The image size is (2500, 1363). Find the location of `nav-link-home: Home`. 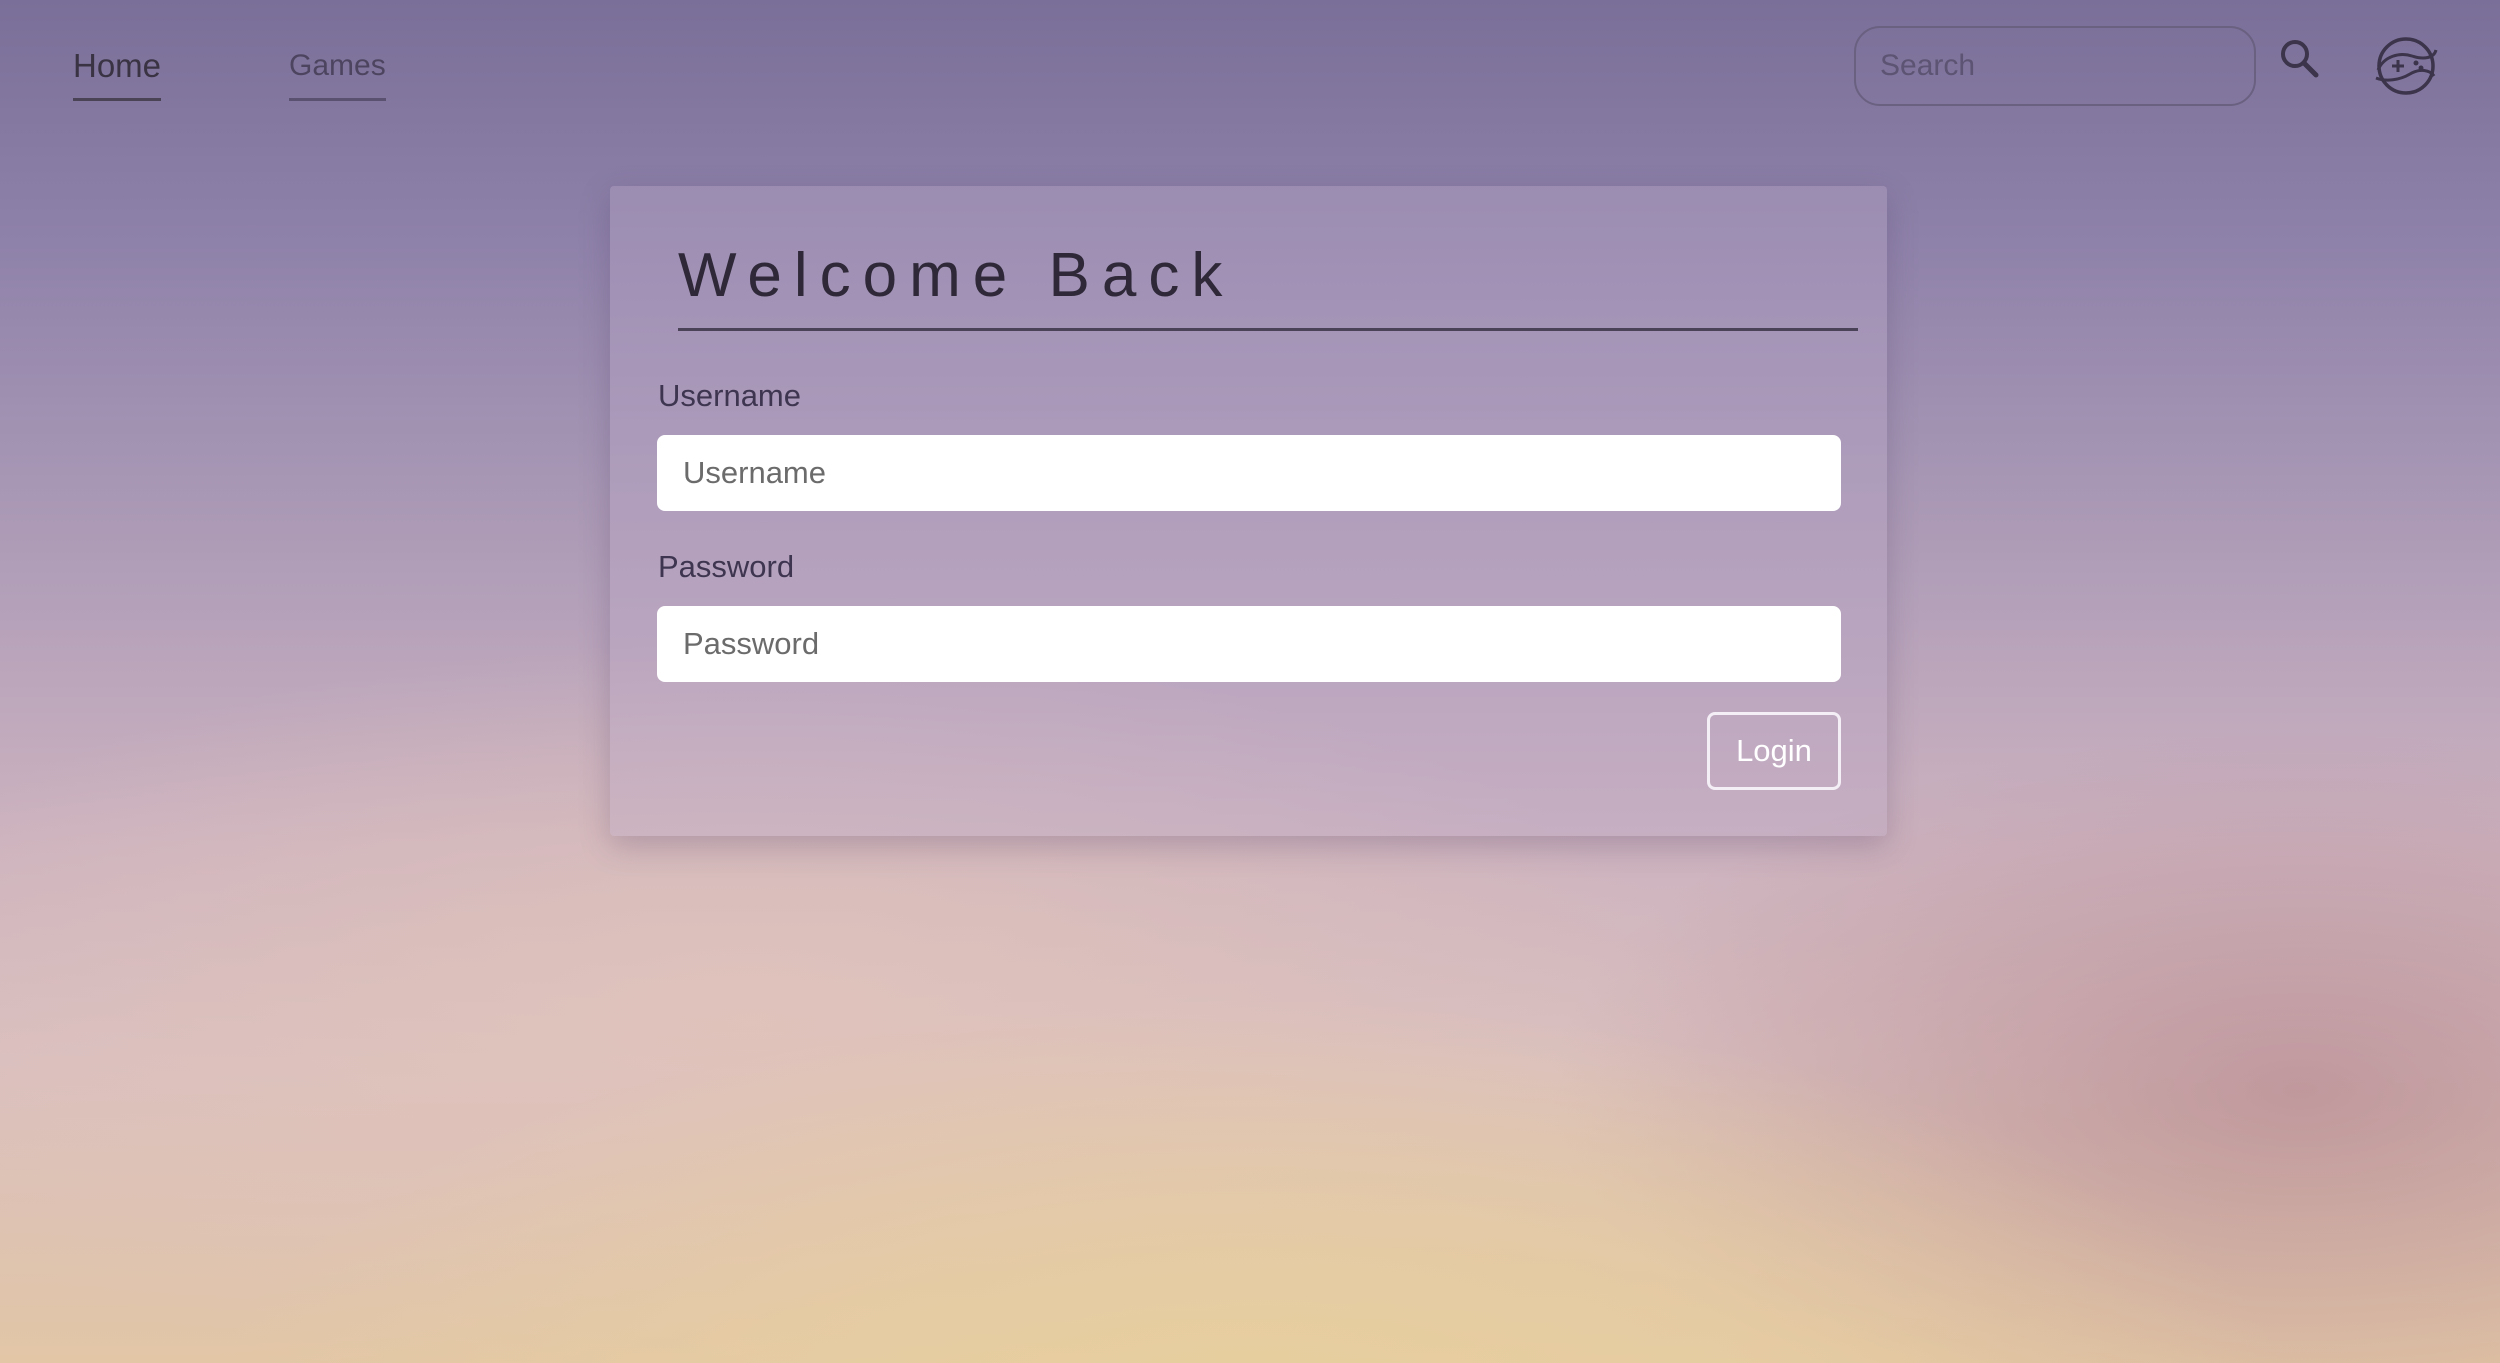

nav-link-home: Home is located at coordinates (117, 71).